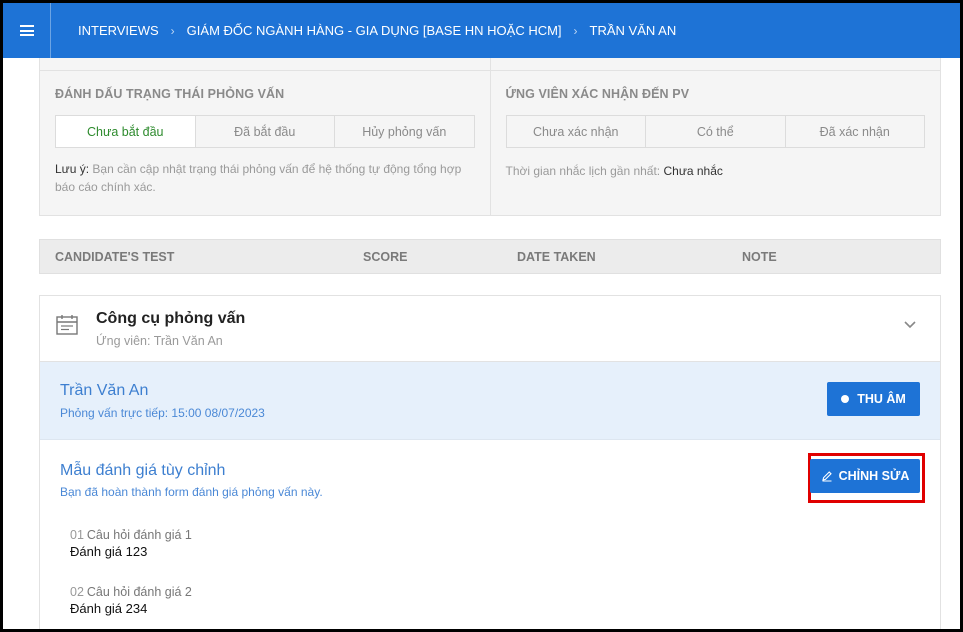 The image size is (963, 632). Describe the element at coordinates (874, 476) in the screenshot. I see `edit-label: CHỈNH SỬA` at that location.